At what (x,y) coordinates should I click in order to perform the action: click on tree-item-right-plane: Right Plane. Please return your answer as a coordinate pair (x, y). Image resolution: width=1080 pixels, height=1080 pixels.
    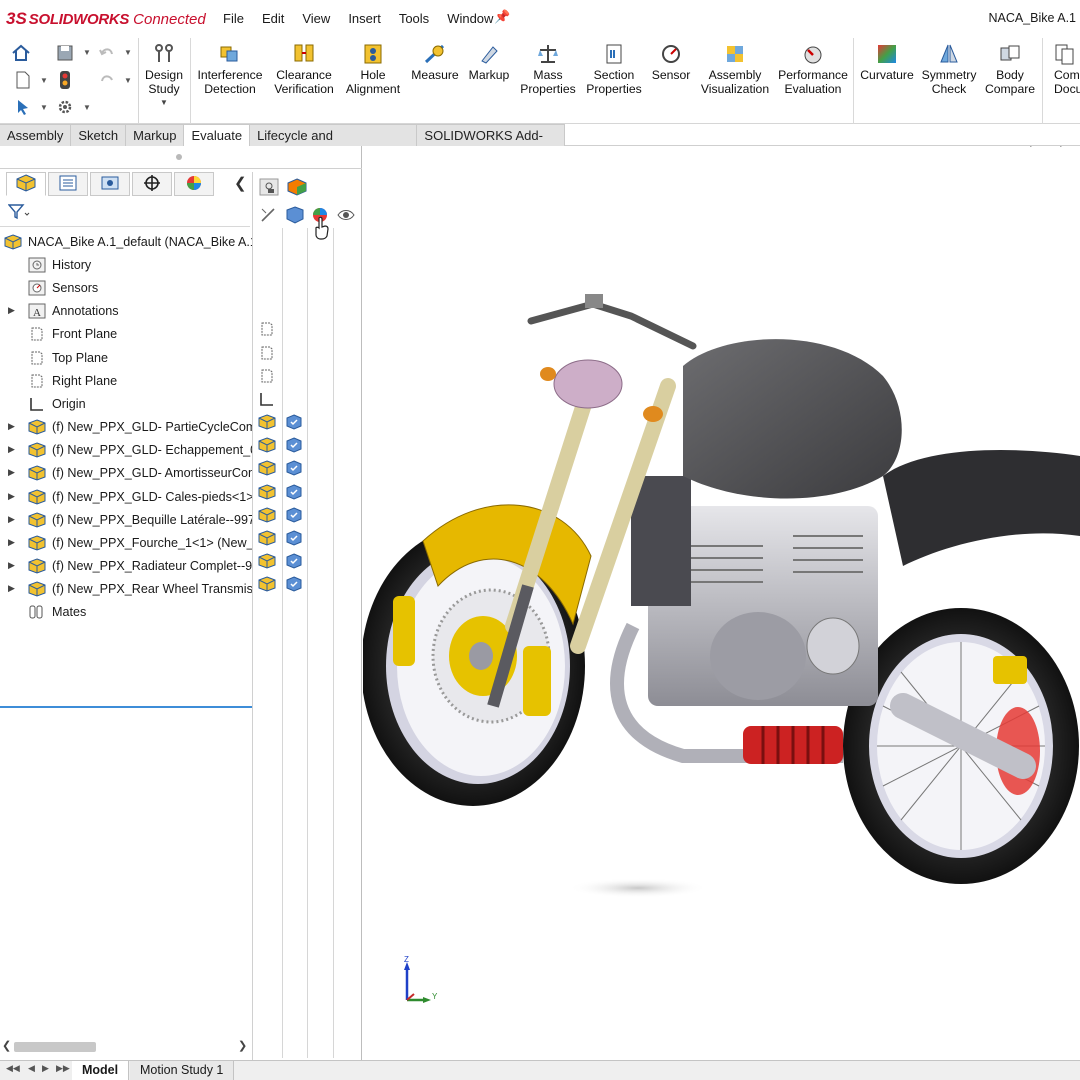
    Looking at the image, I should click on (126, 380).